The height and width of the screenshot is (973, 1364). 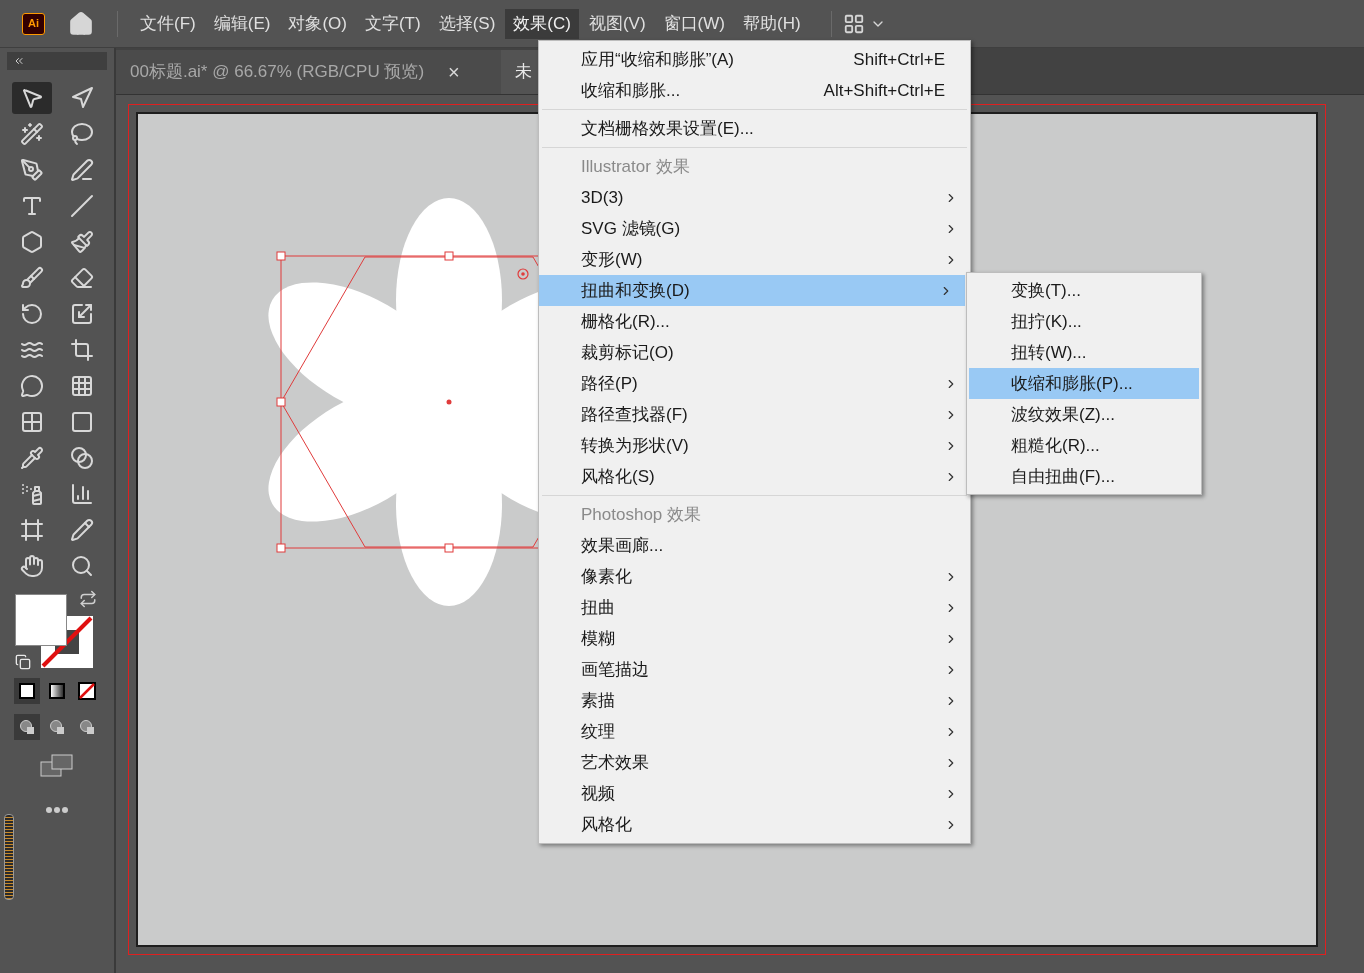 What do you see at coordinates (81, 23) in the screenshot?
I see `home-icon` at bounding box center [81, 23].